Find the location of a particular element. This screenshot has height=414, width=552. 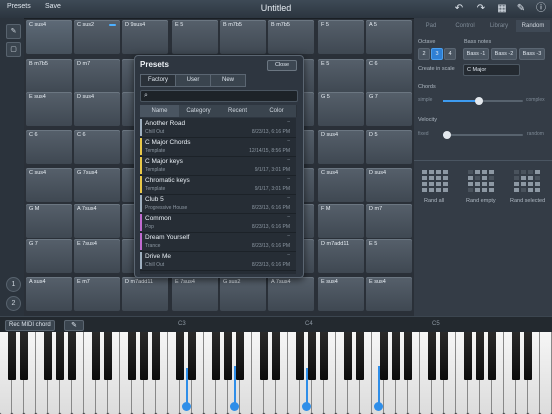

chords-slider-knob is located at coordinates (479, 101).